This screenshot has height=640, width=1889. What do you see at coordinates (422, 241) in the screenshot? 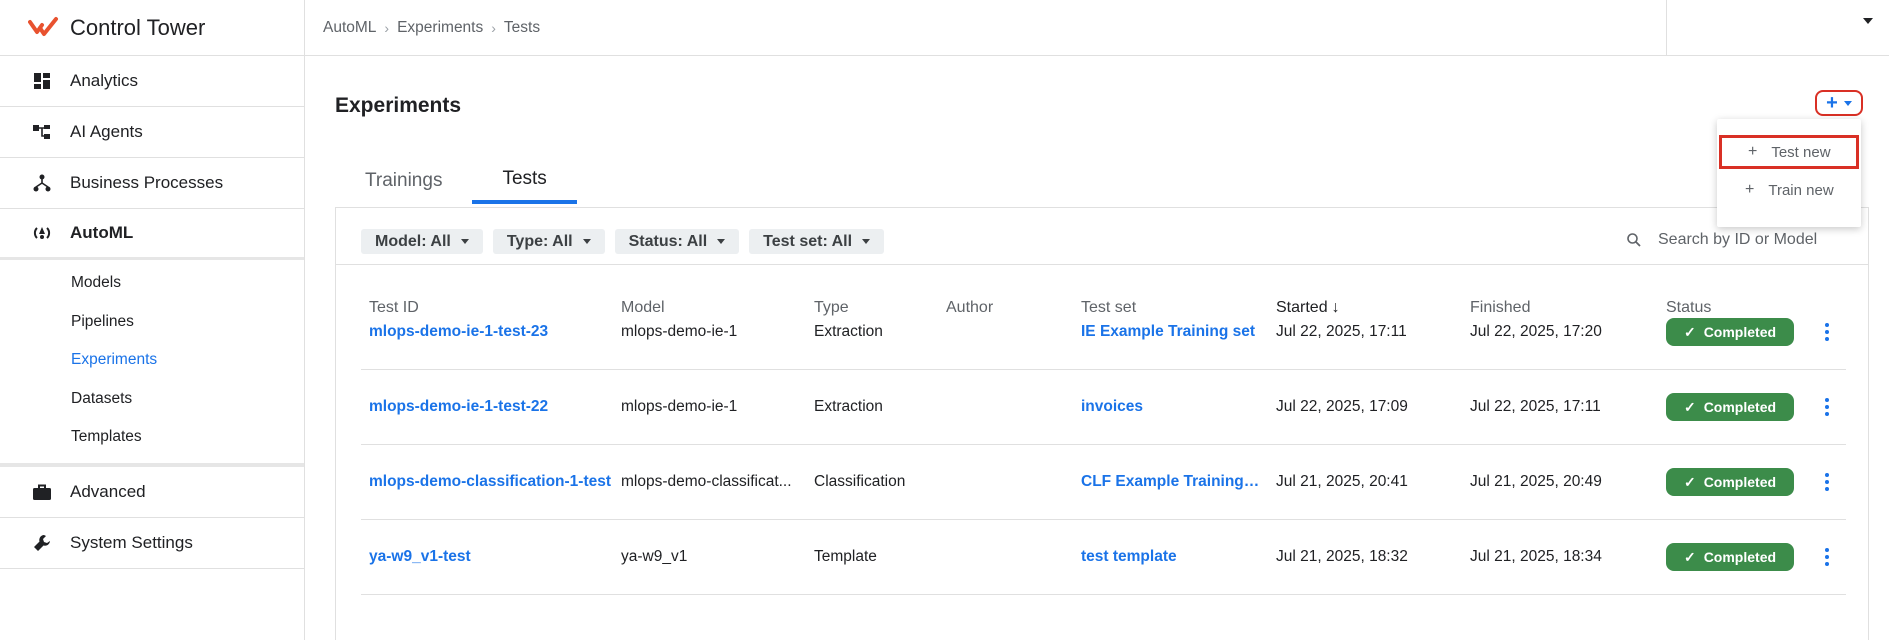
I see `filter-model: Model: All` at bounding box center [422, 241].